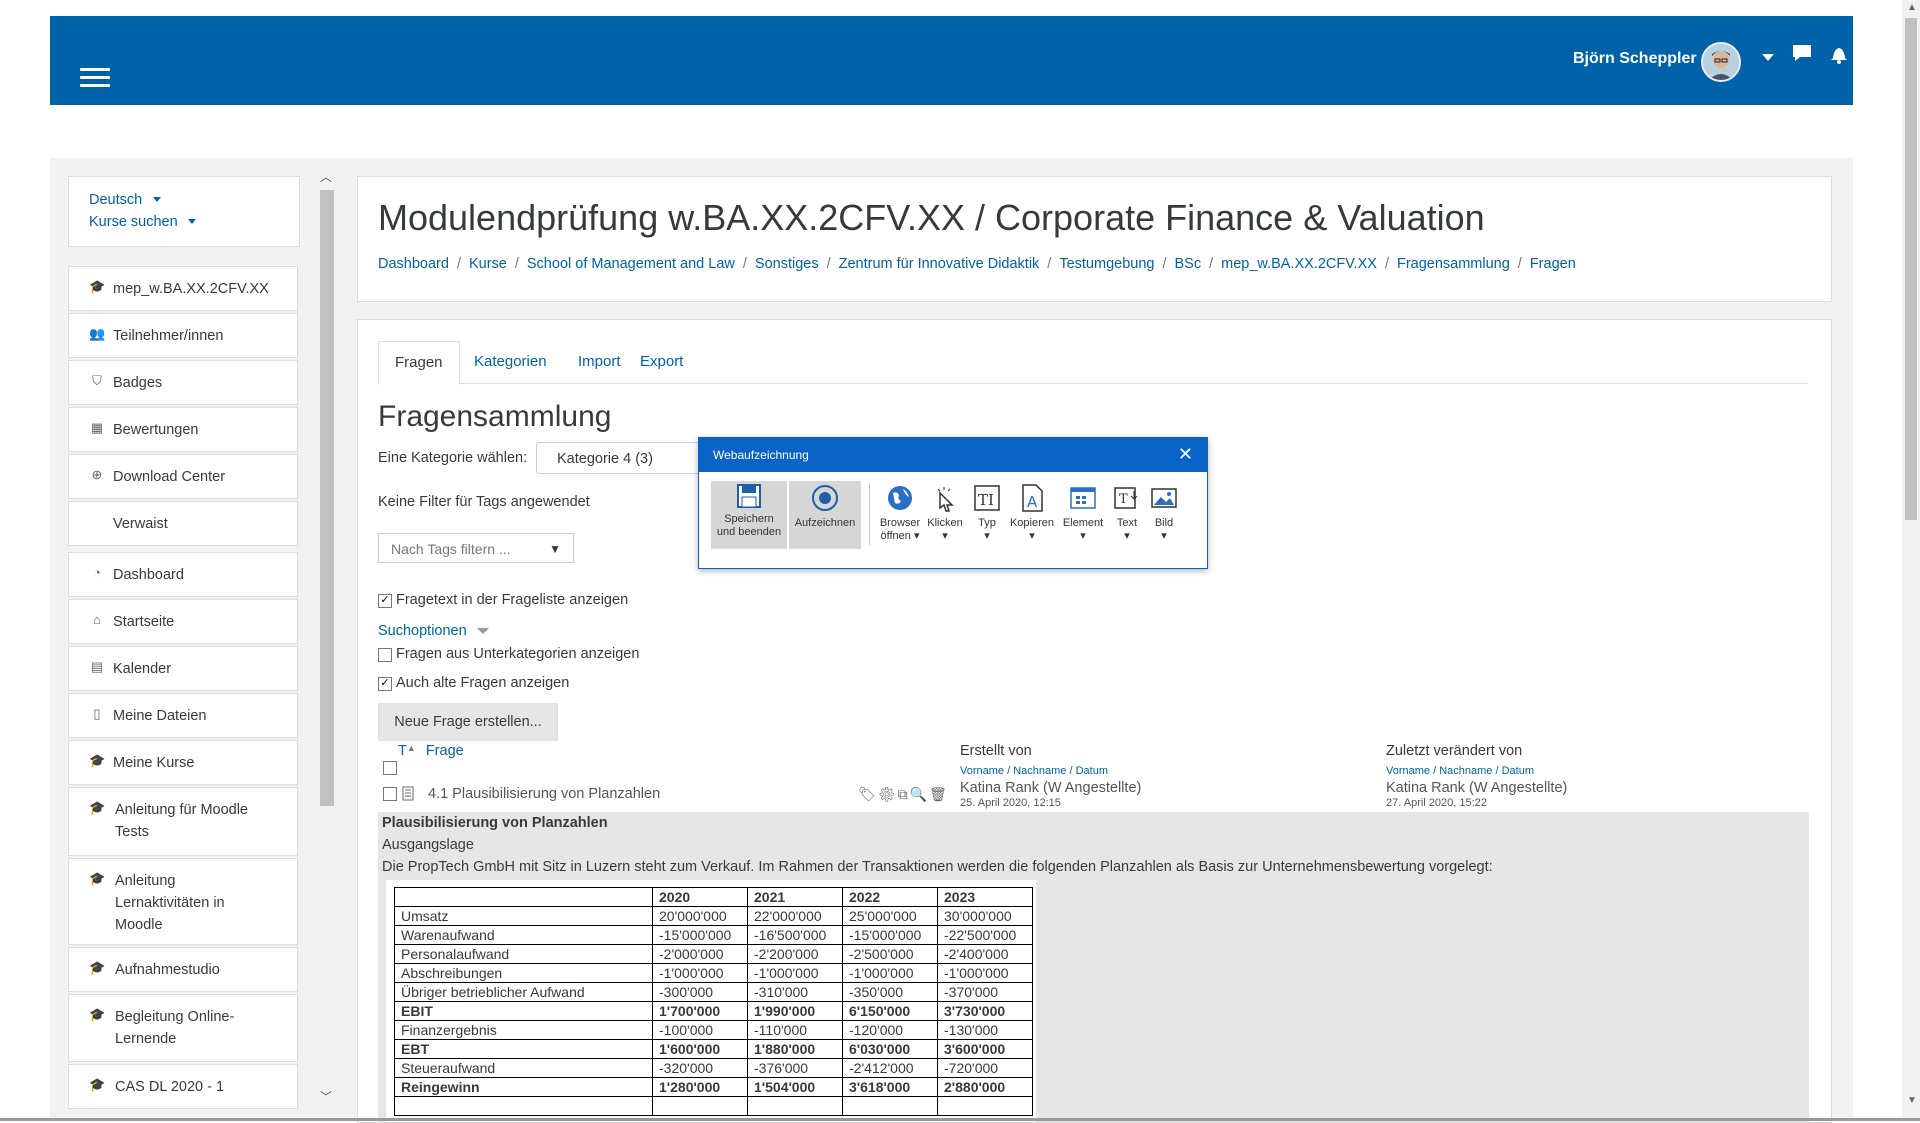  I want to click on language-menu: Deutsch, so click(125, 200).